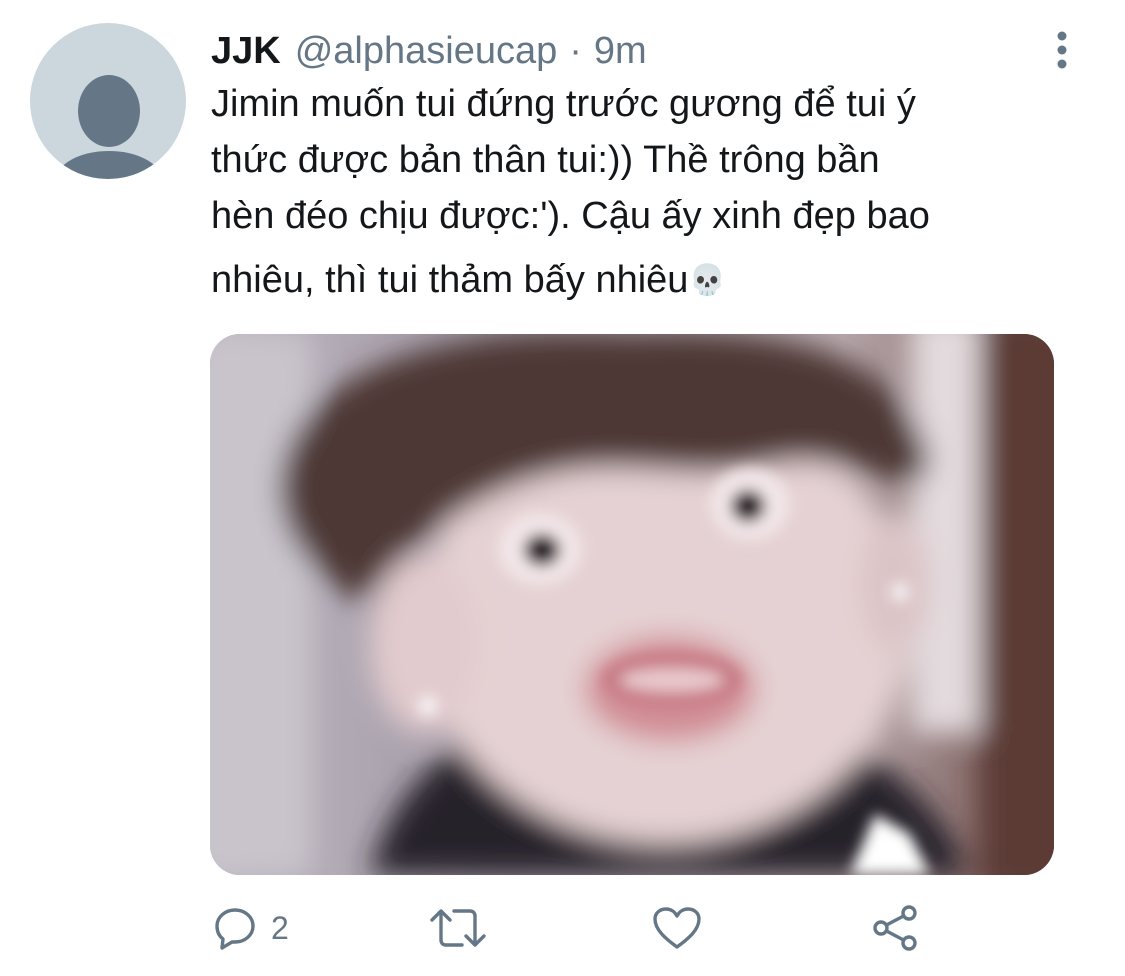  What do you see at coordinates (246, 51) in the screenshot?
I see `author-name: JJK` at bounding box center [246, 51].